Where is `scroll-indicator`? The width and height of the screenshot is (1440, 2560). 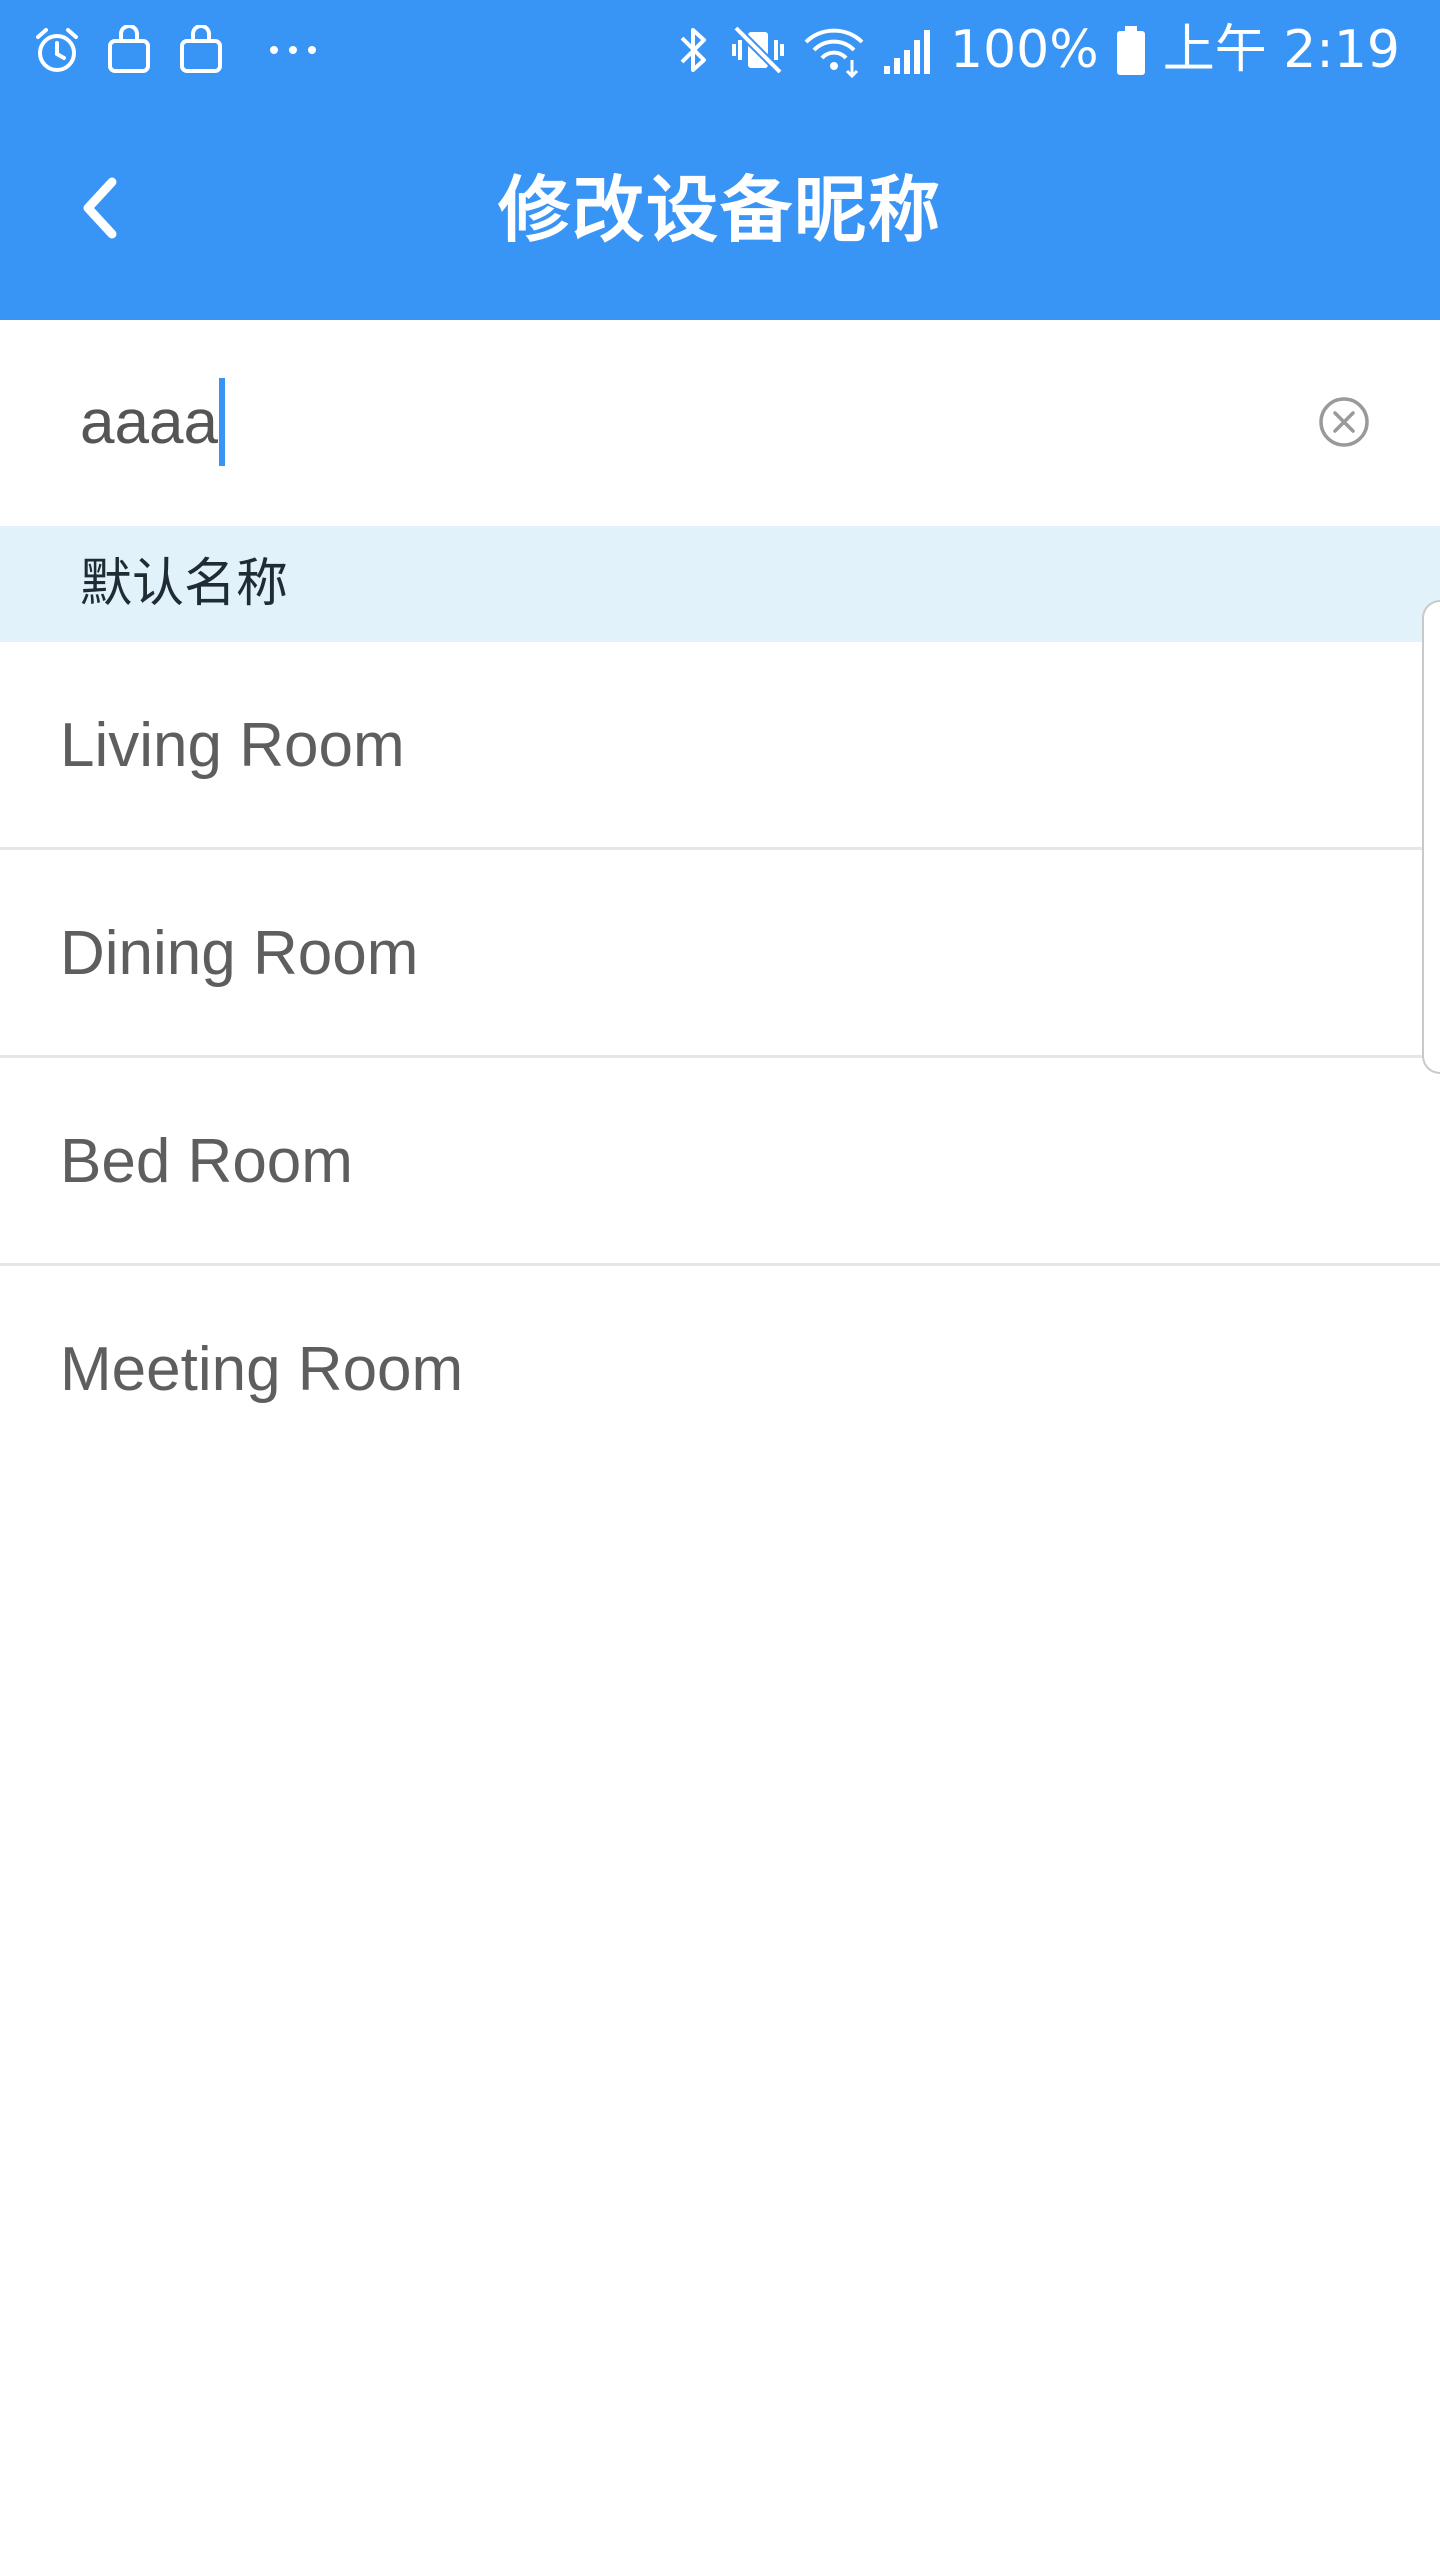 scroll-indicator is located at coordinates (1431, 837).